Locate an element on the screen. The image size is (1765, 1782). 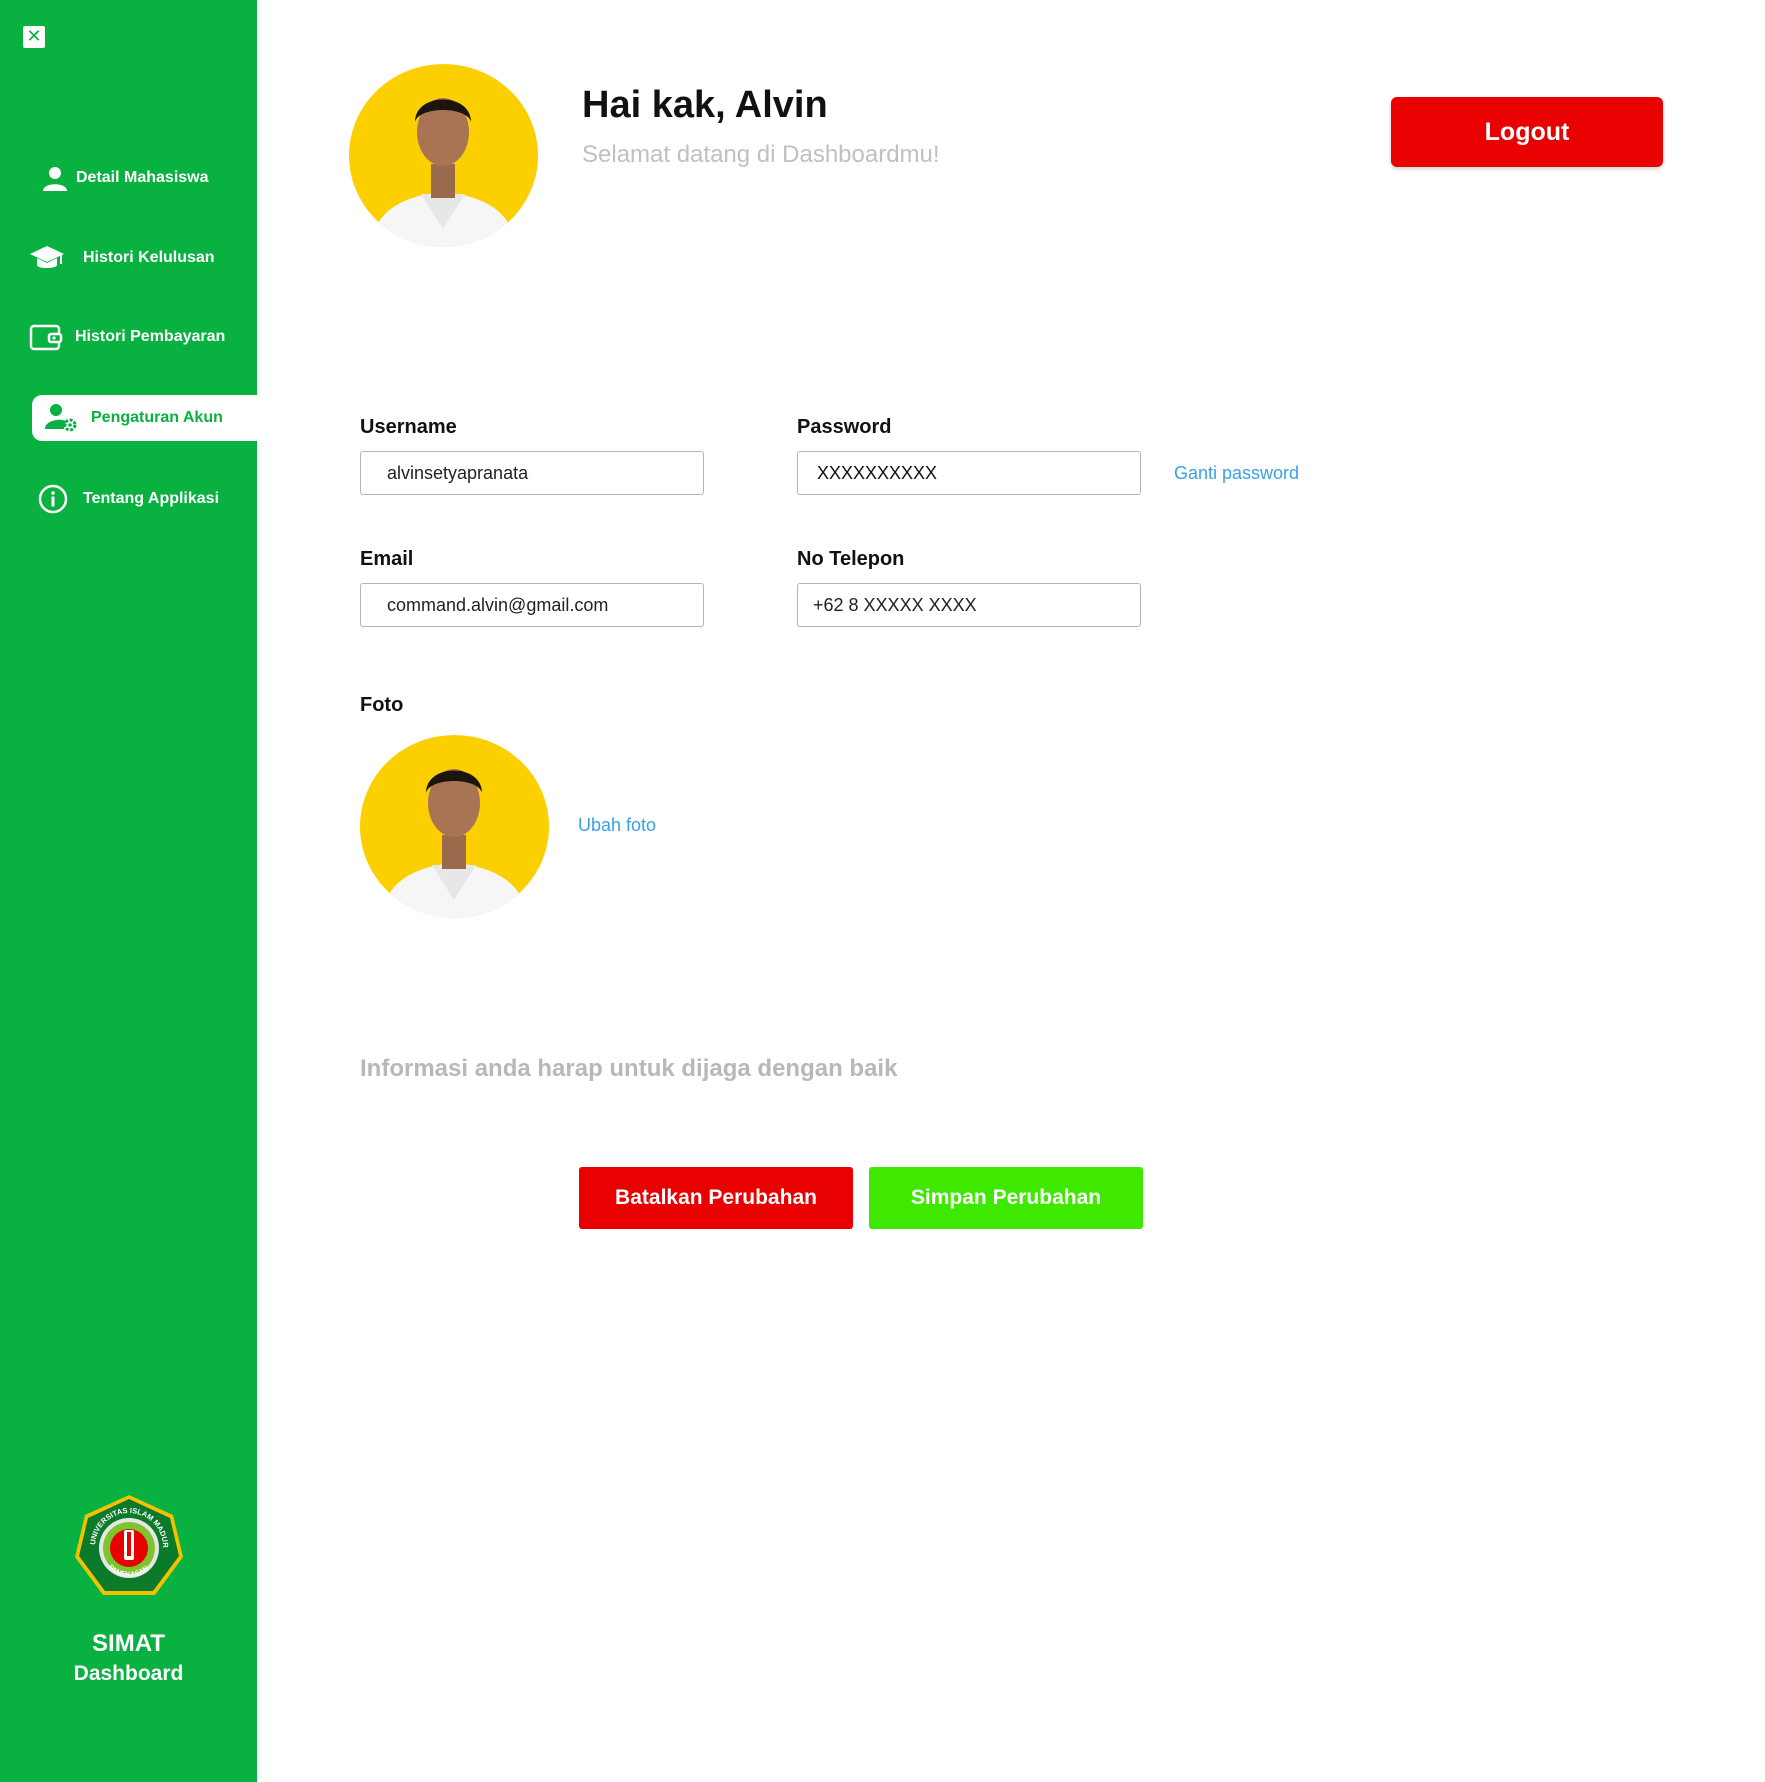
sidebar-item-label: Tentang Applikasi is located at coordinates (151, 498).